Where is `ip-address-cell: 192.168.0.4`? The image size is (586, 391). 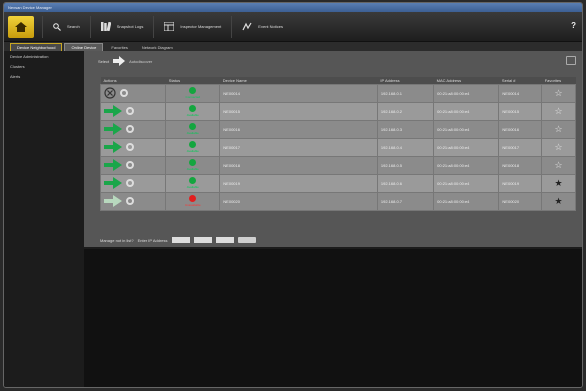 ip-address-cell: 192.168.0.4 is located at coordinates (405, 147).